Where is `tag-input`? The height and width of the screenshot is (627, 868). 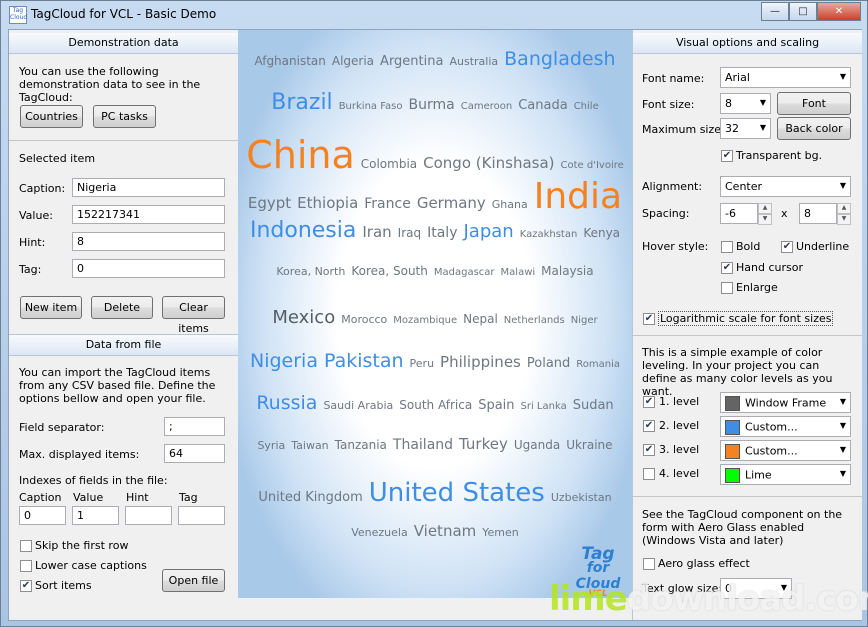 tag-input is located at coordinates (148, 268).